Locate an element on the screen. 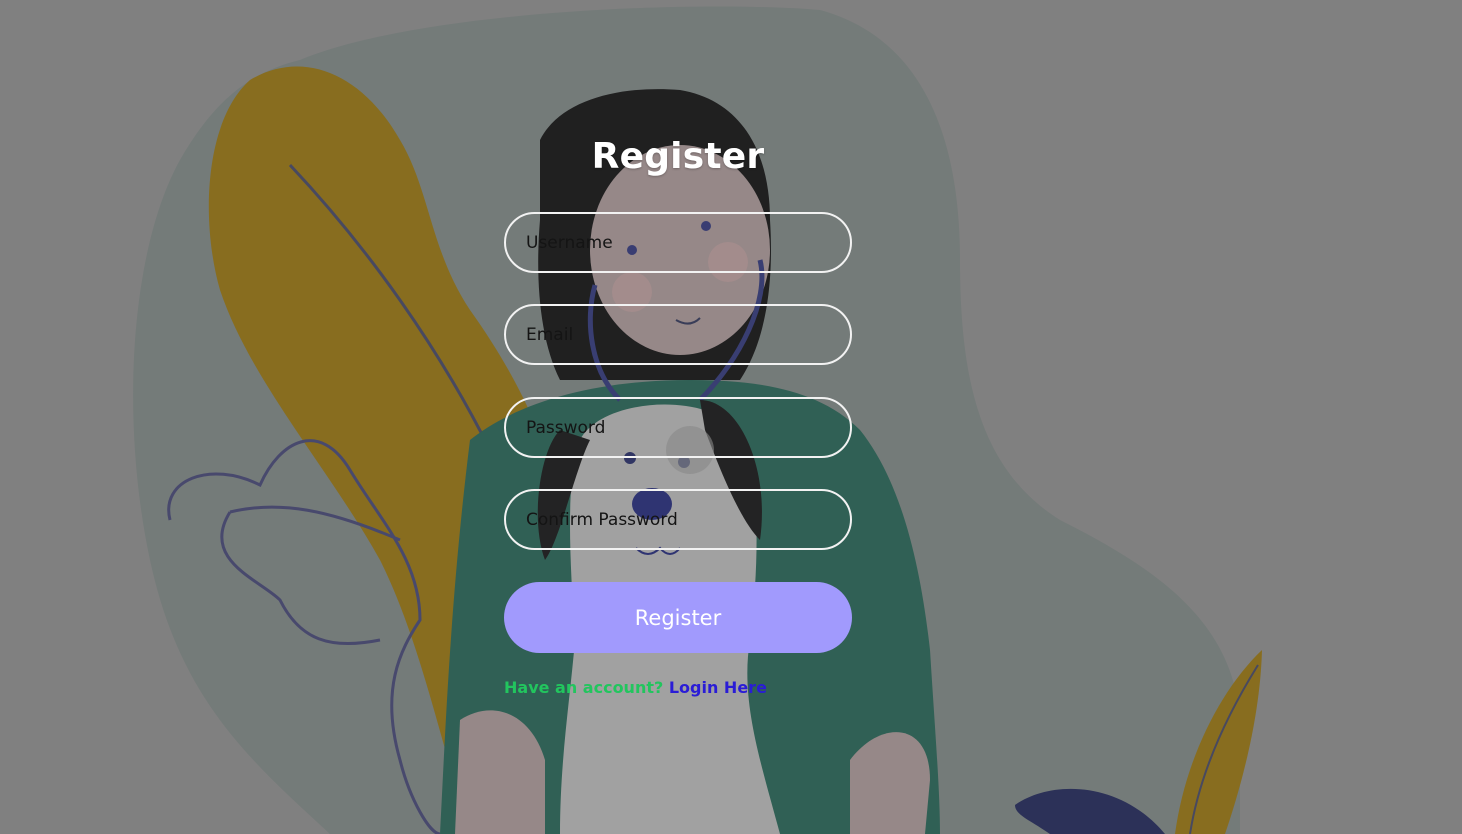 The image size is (1462, 834). confirm-password-field is located at coordinates (678, 519).